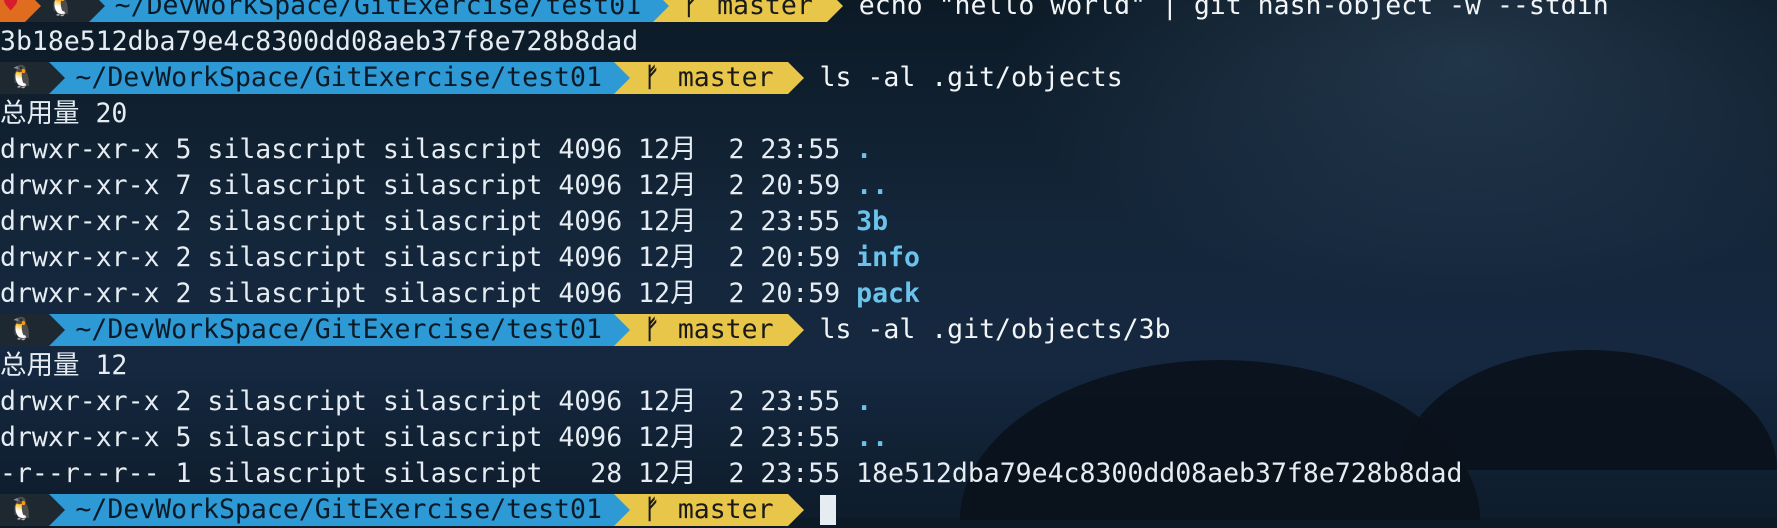  I want to click on heart-icon: ♥, so click(11, 9).